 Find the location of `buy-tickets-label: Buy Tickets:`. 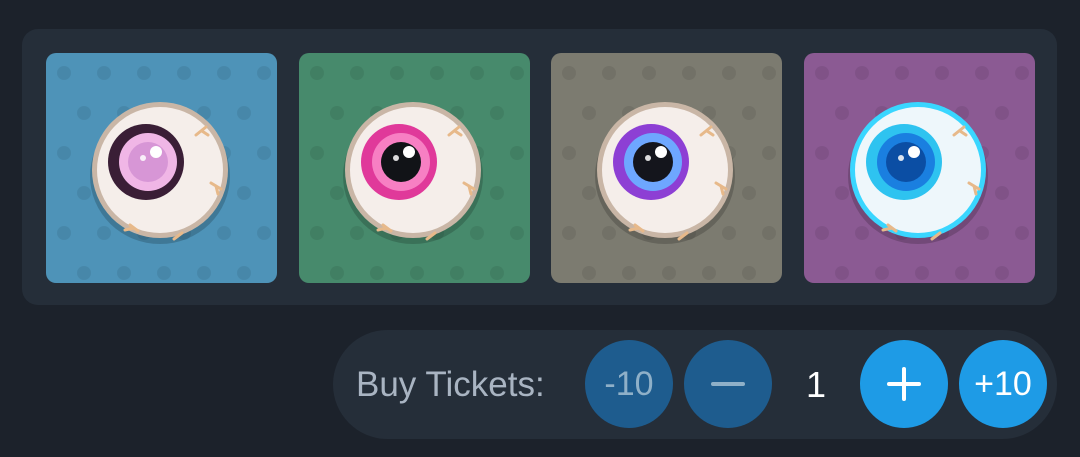

buy-tickets-label: Buy Tickets: is located at coordinates (450, 384).